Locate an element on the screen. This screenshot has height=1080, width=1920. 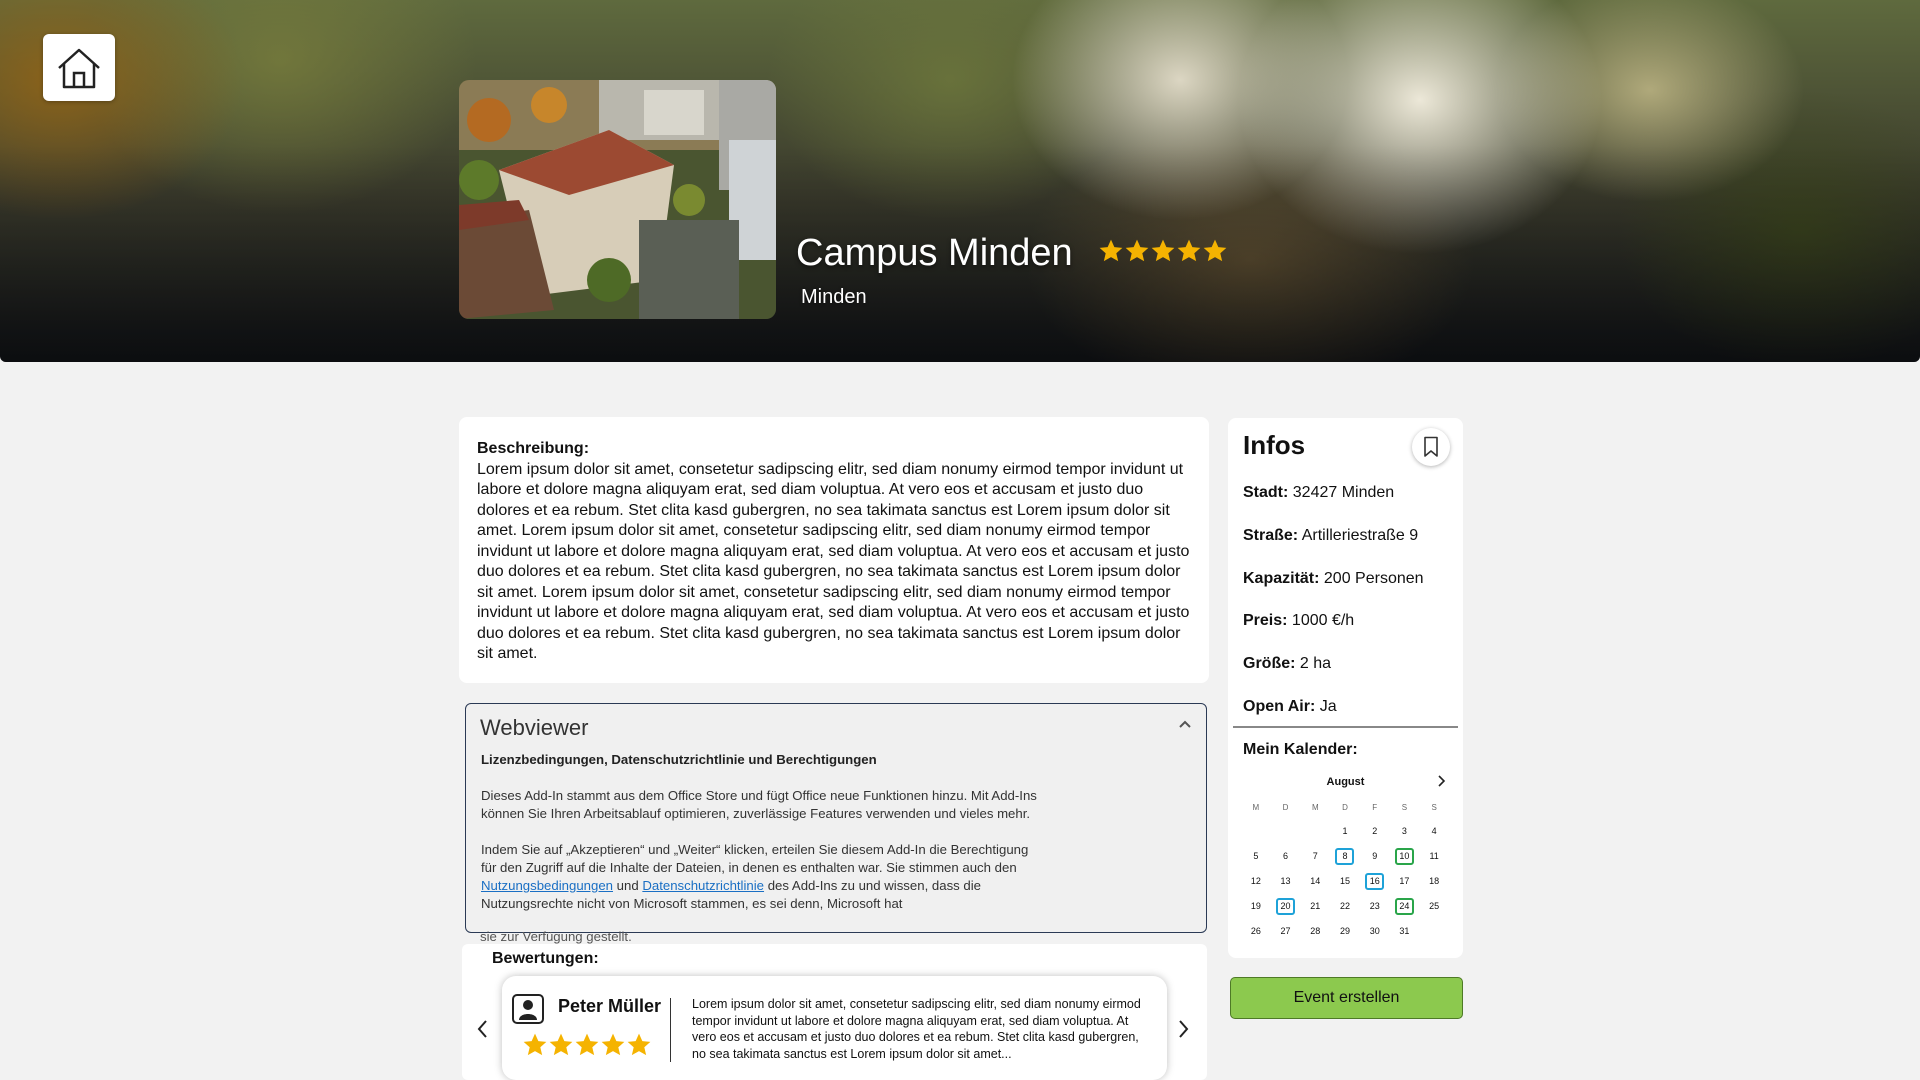
calendar-day-number: 27 is located at coordinates (1285, 931).